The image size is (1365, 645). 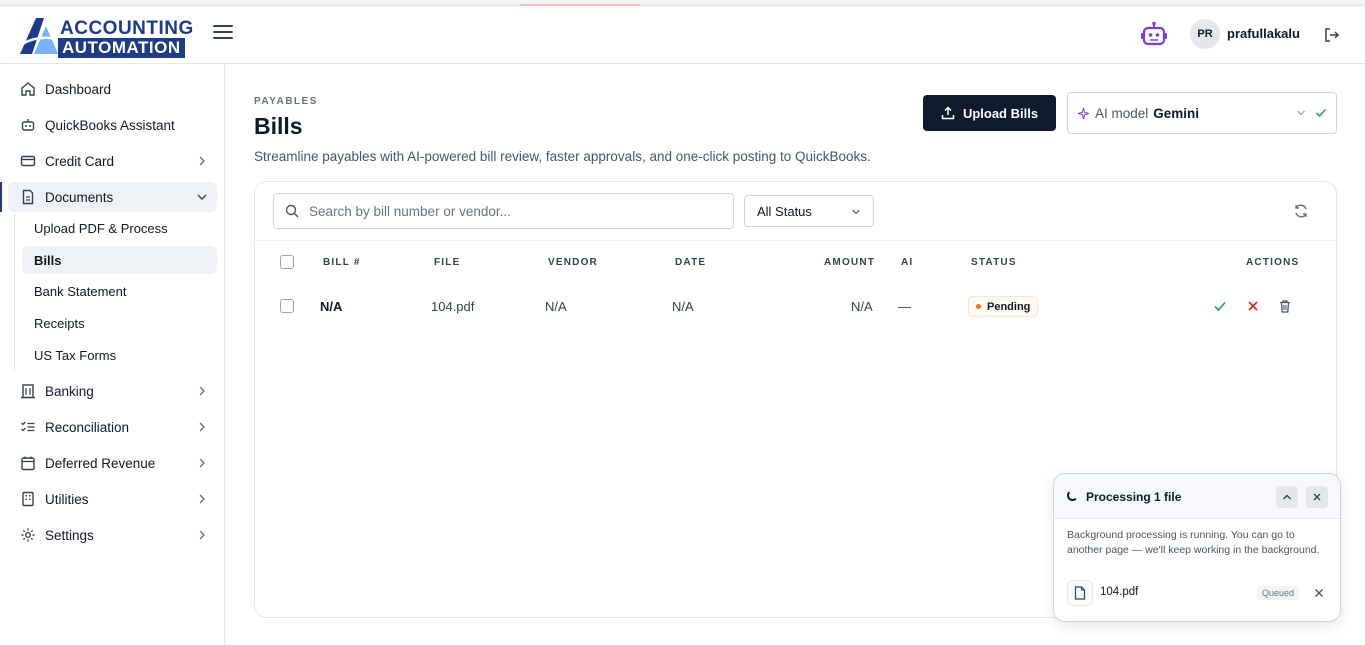 What do you see at coordinates (784, 211) in the screenshot?
I see `status-filter-value: All Status` at bounding box center [784, 211].